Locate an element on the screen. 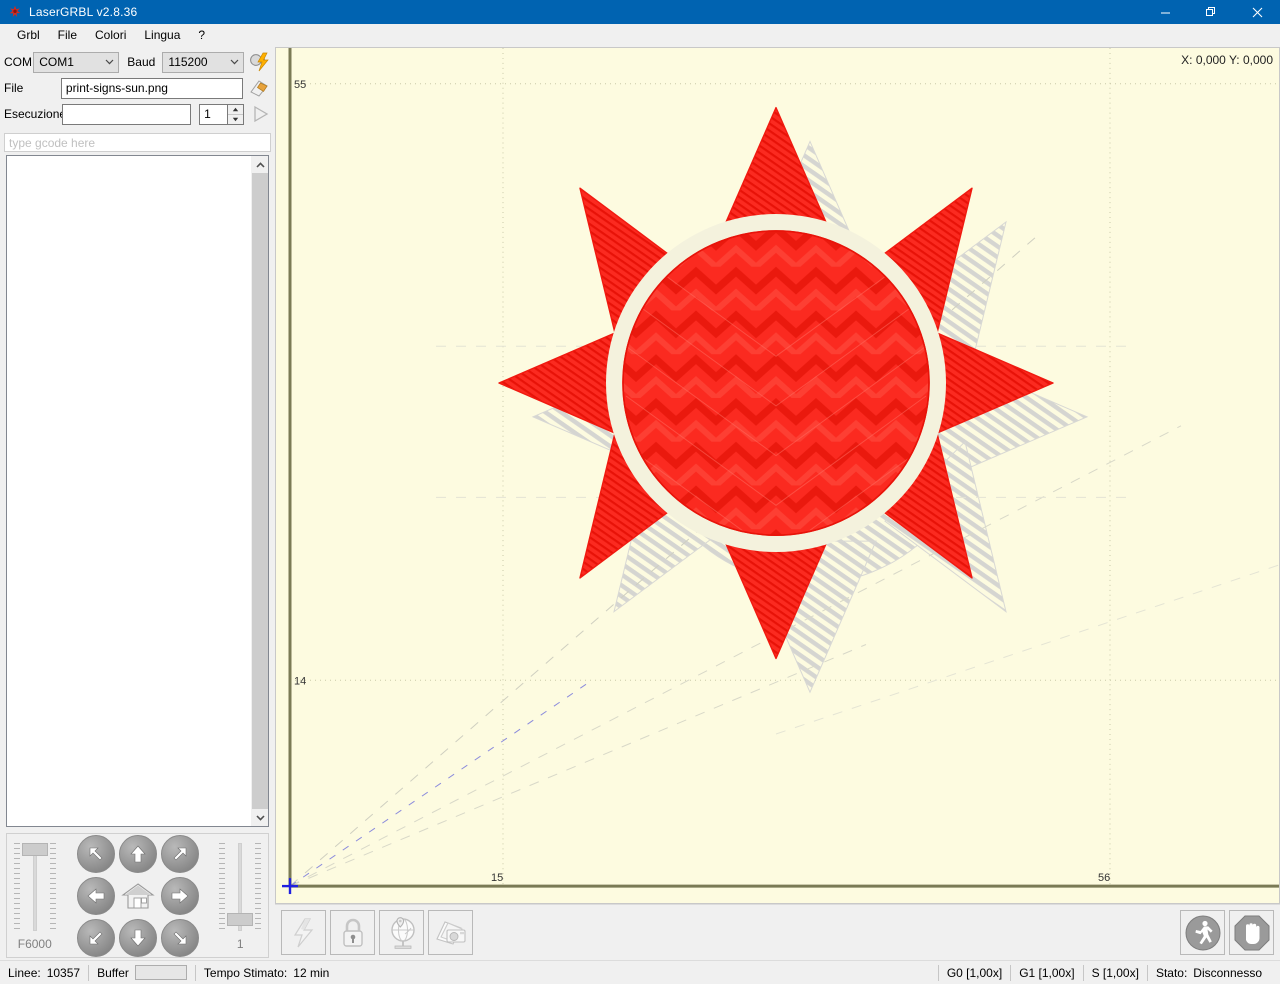 The width and height of the screenshot is (1280, 984). step-slider-thumb is located at coordinates (240, 919).